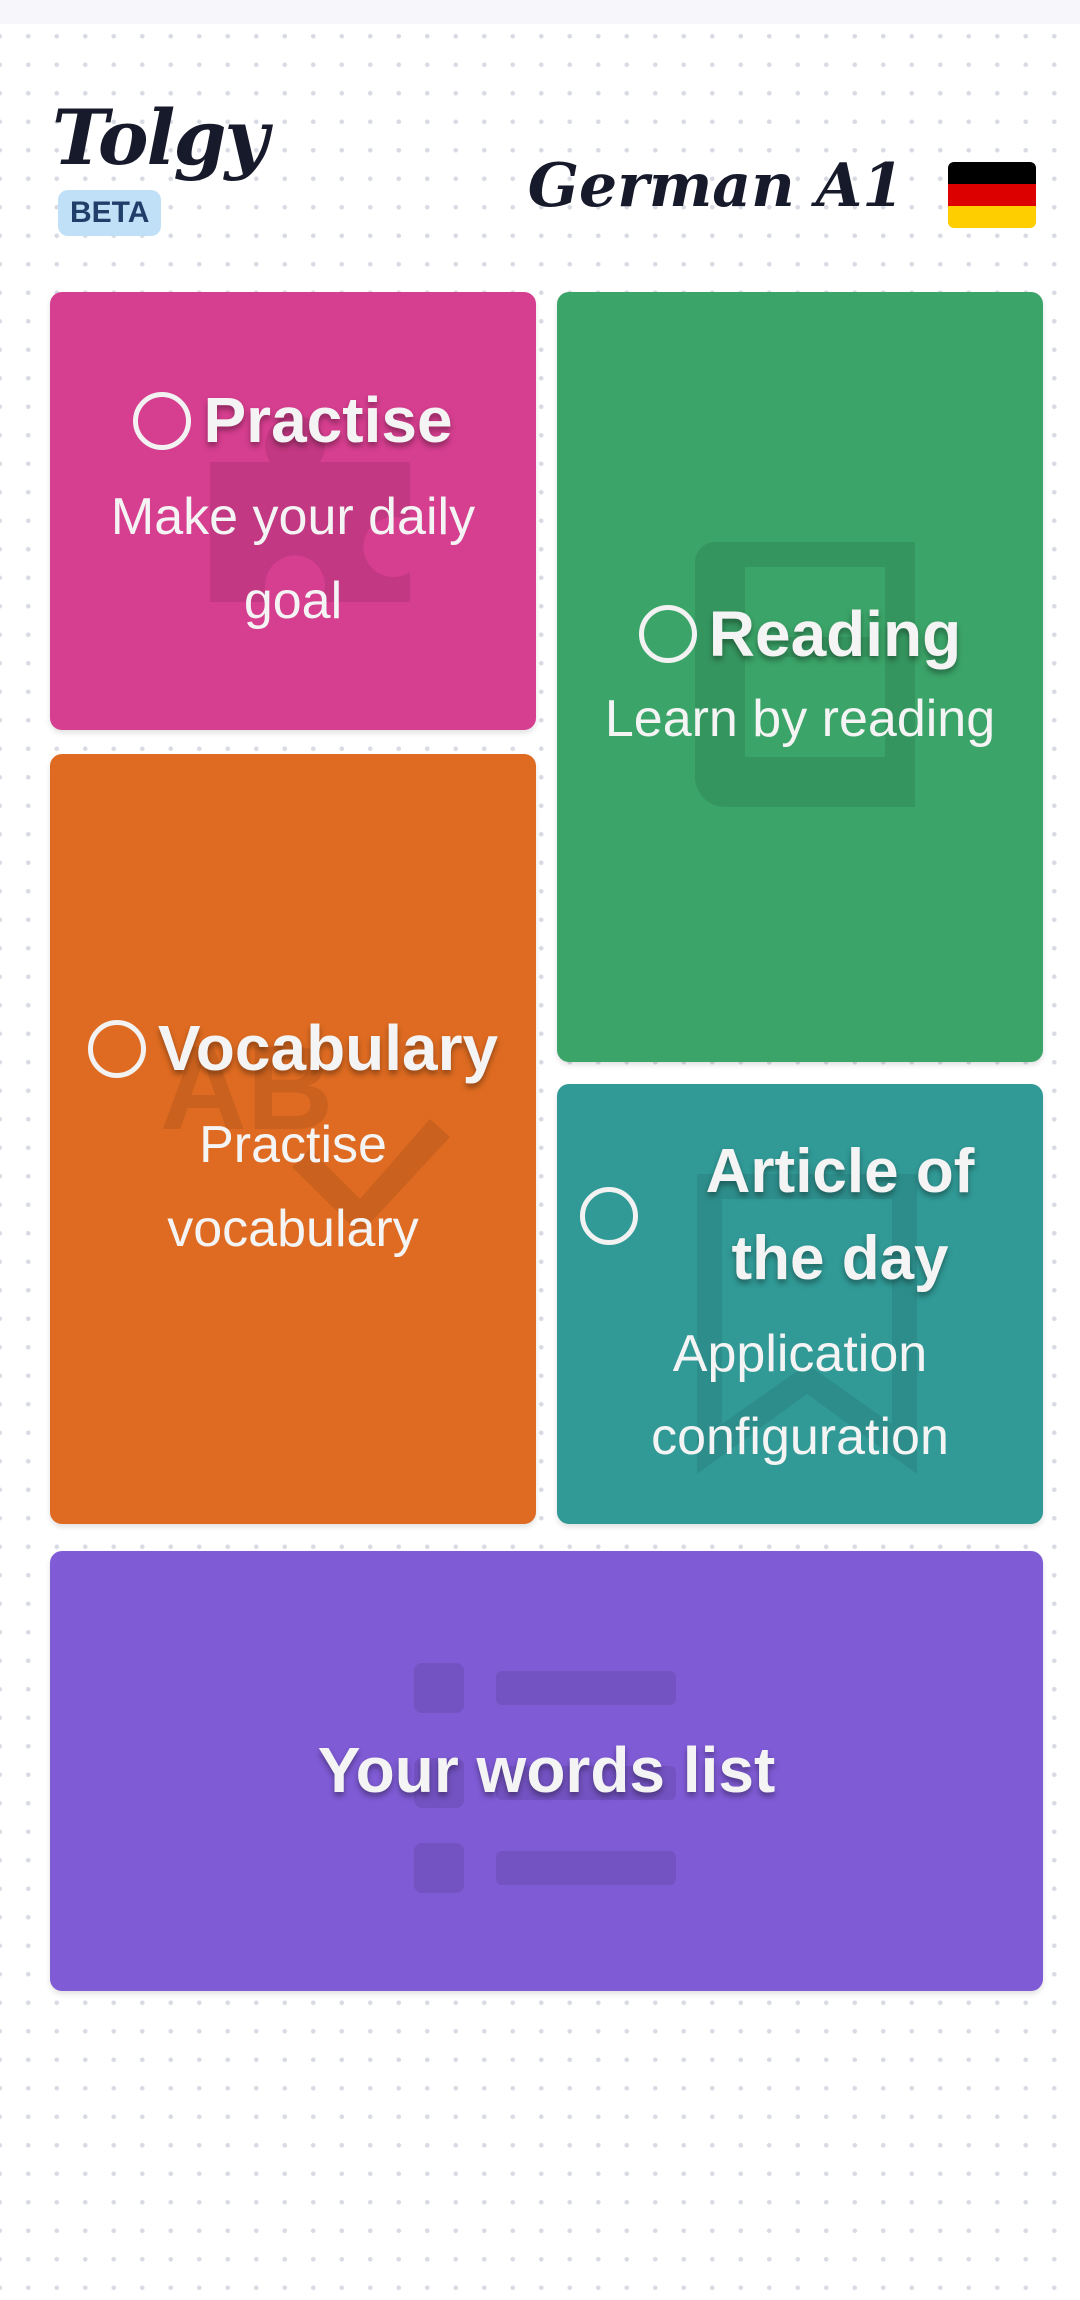 This screenshot has height=2300, width=1080. I want to click on practise-card: Practise Make your daily goal, so click(293, 511).